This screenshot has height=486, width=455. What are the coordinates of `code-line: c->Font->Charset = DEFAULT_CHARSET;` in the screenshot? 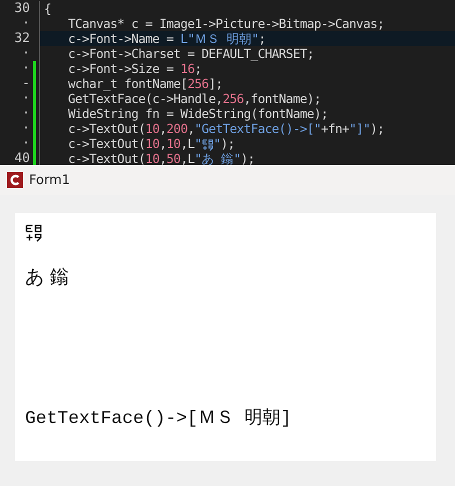 It's located at (191, 53).